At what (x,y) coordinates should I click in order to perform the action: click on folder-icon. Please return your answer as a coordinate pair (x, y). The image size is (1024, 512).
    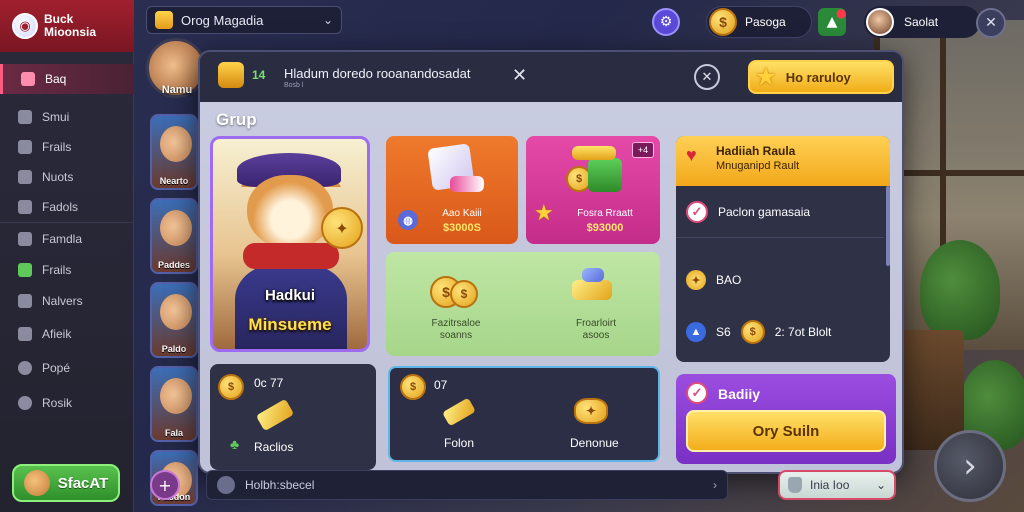
    Looking at the image, I should click on (25, 207).